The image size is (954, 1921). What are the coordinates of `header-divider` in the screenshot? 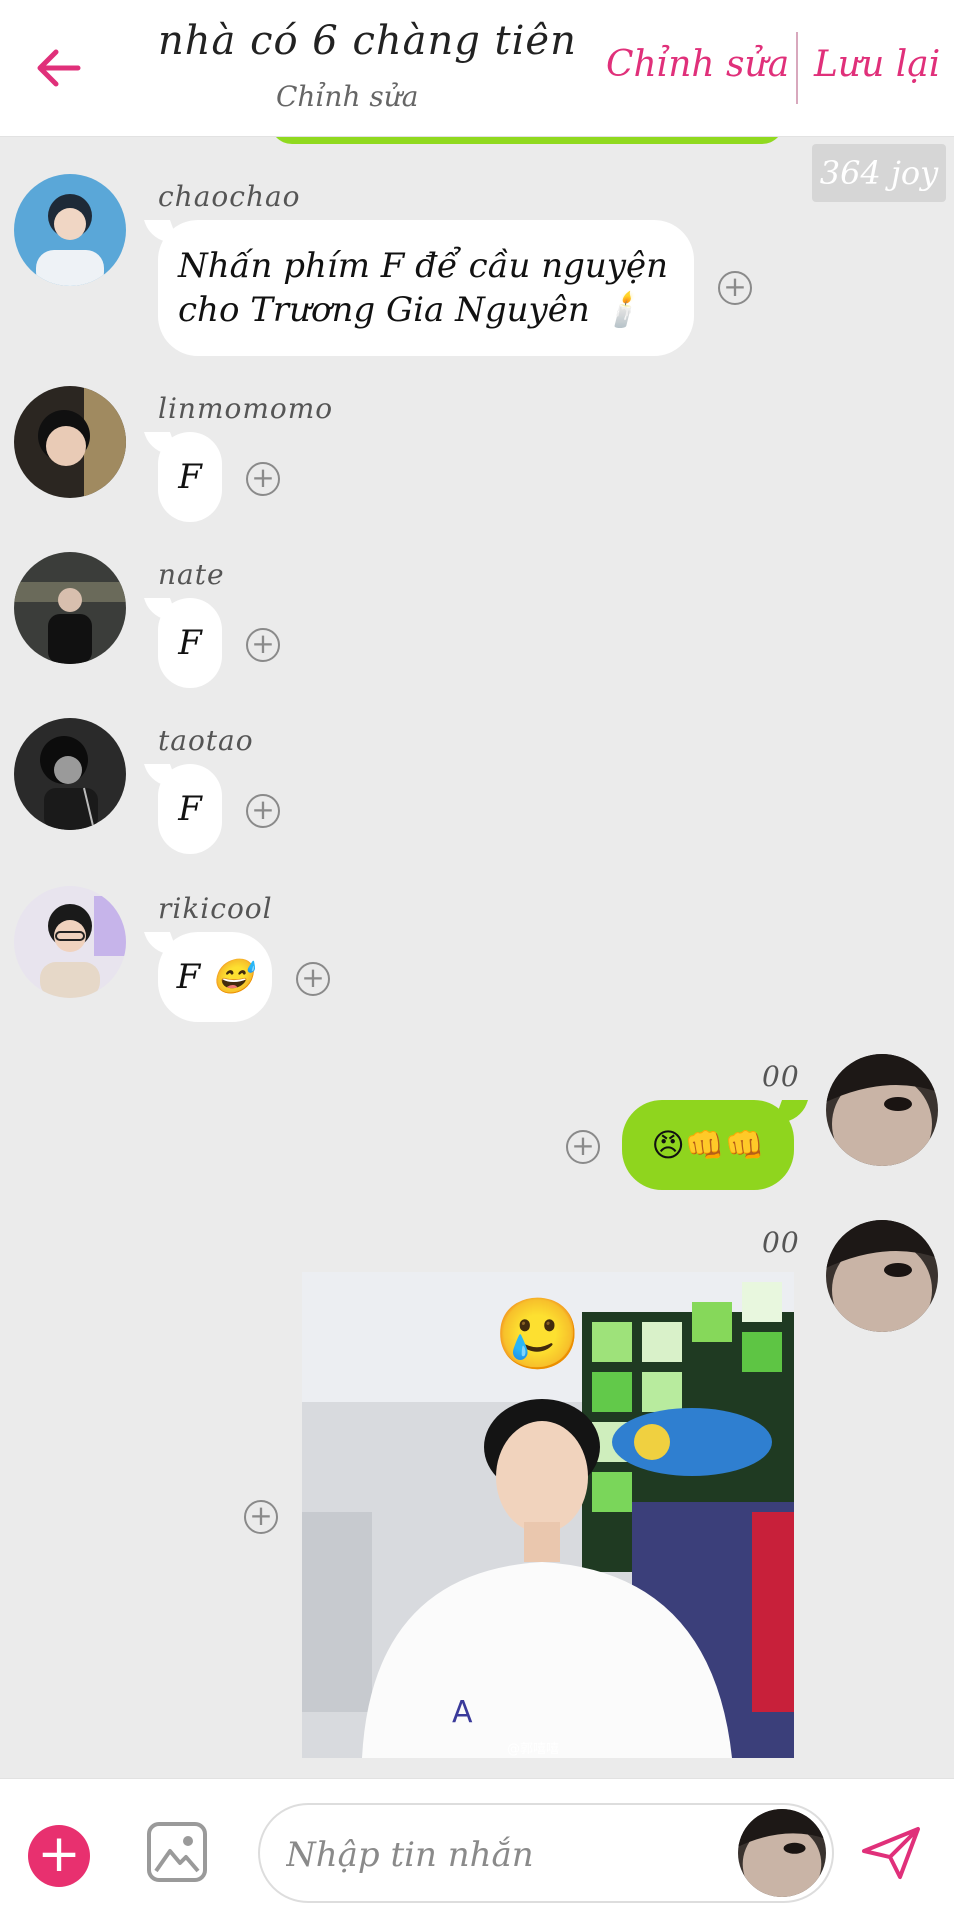 It's located at (797, 68).